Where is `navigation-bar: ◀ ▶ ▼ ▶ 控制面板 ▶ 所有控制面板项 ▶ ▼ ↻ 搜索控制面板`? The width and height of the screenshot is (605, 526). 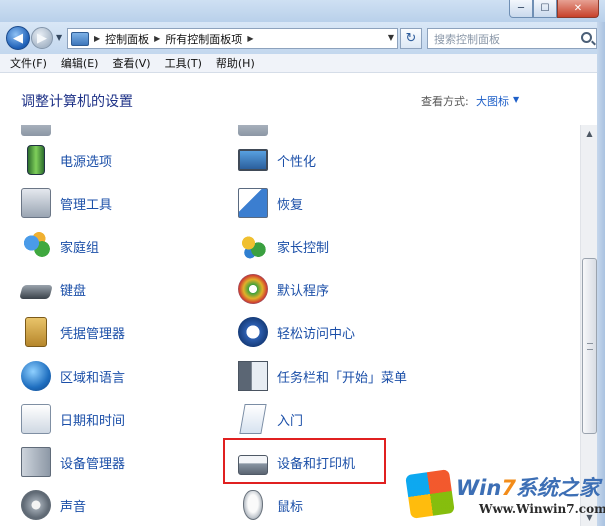
navigation-bar: ◀ ▶ ▼ ▶ 控制面板 ▶ 所有控制面板项 ▶ ▼ ↻ 搜索控制面板 is located at coordinates (302, 38).